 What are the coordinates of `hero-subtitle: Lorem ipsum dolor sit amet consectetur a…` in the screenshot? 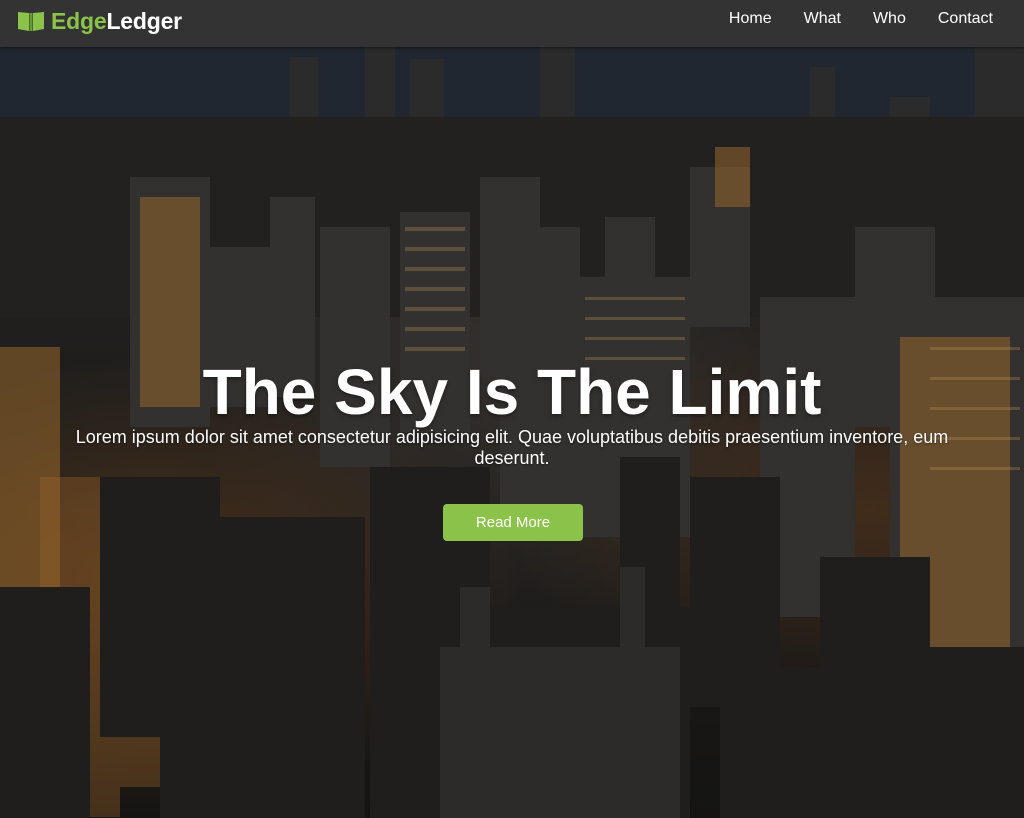 It's located at (512, 447).